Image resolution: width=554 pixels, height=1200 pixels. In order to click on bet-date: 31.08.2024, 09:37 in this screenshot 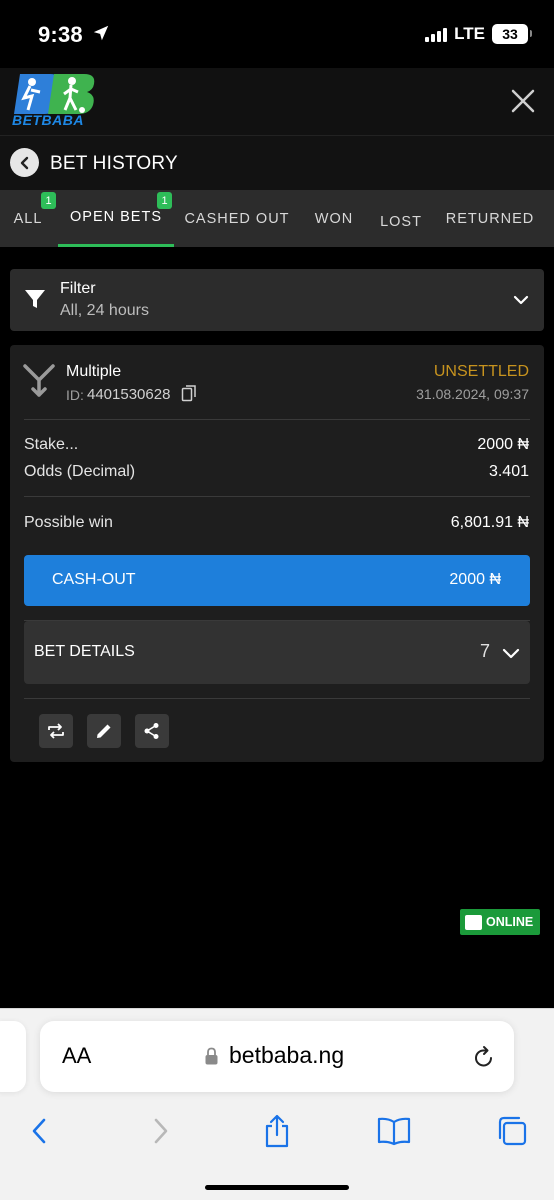, I will do `click(472, 394)`.